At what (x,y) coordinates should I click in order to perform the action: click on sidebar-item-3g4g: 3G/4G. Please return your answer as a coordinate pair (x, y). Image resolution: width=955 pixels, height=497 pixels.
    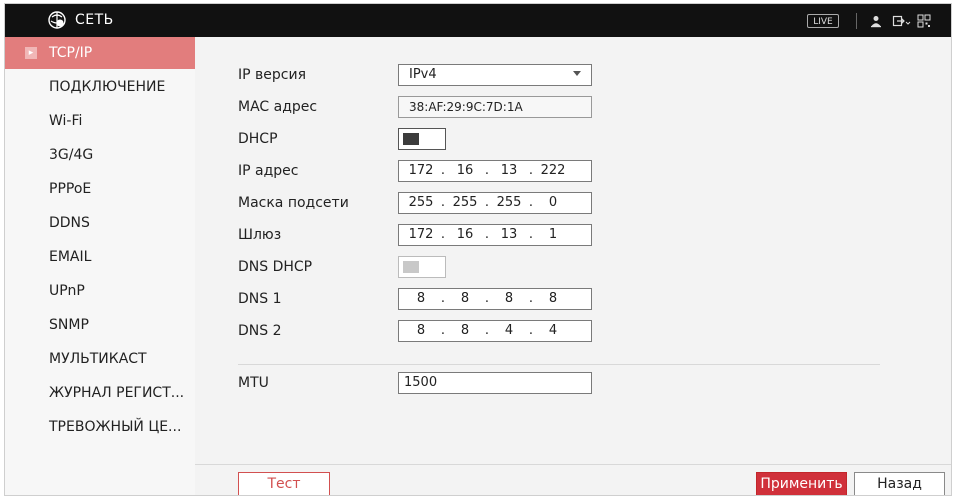
    Looking at the image, I should click on (100, 155).